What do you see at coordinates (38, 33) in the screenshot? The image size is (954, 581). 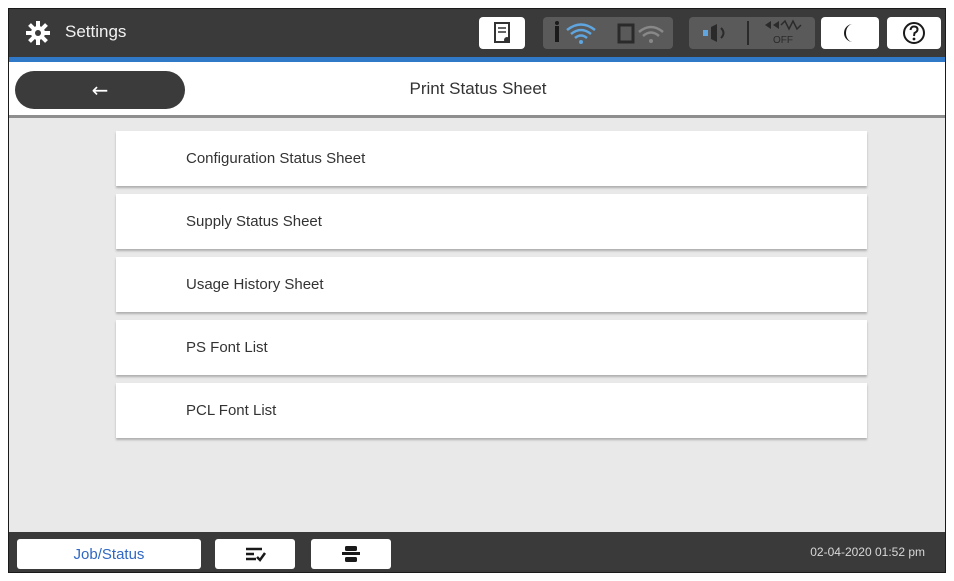 I see `gear-icon` at bounding box center [38, 33].